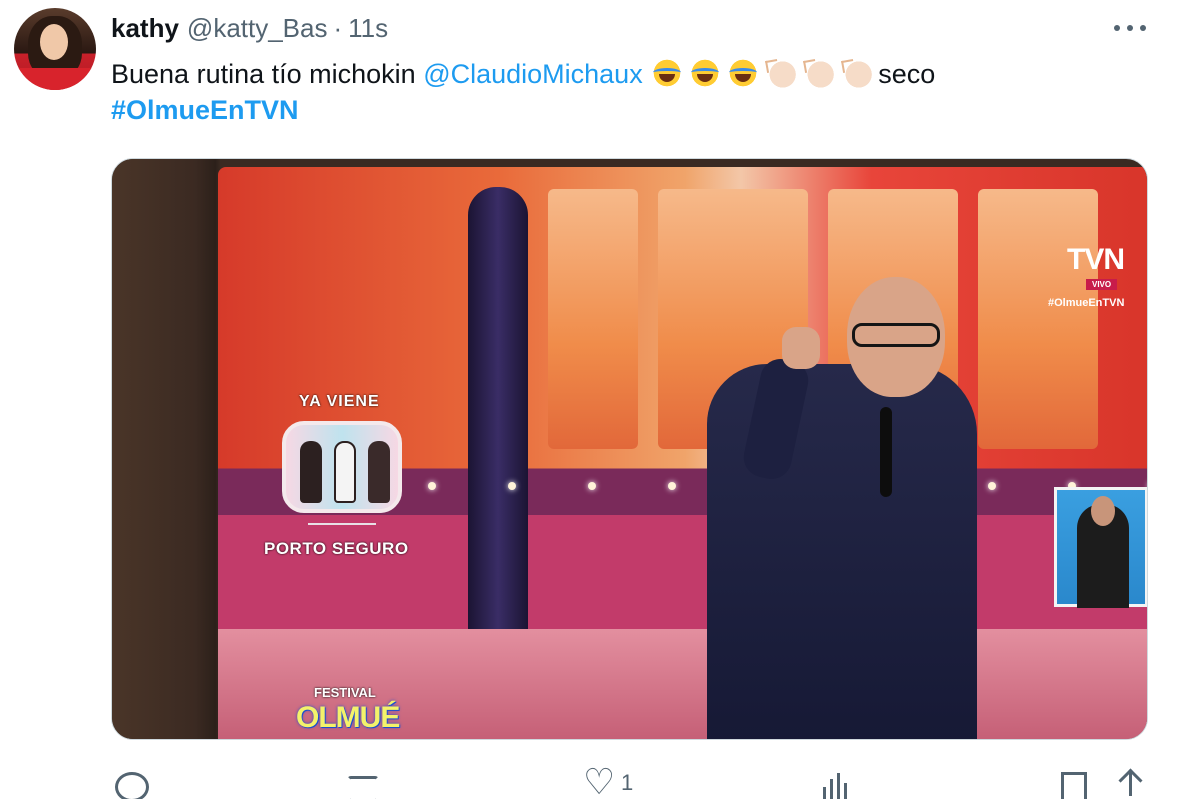  I want to click on reply-icon, so click(130, 782).